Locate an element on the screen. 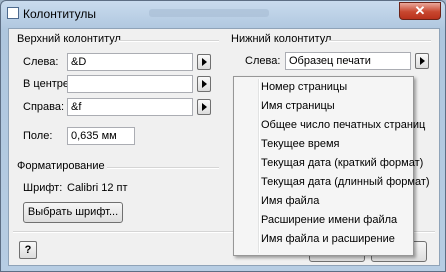 The height and width of the screenshot is (272, 446). header-right-input: &f is located at coordinates (130, 107).